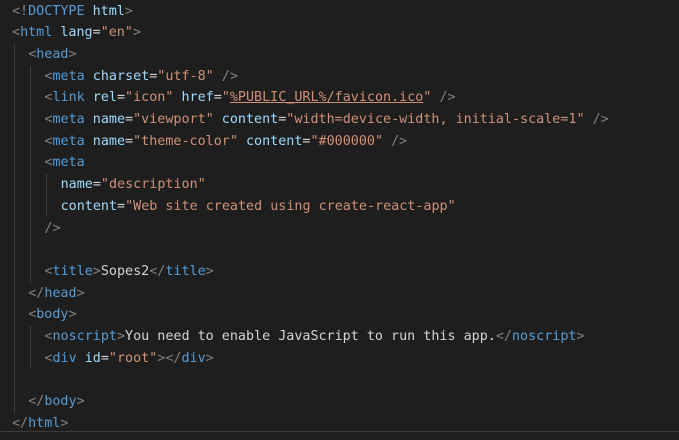  Describe the element at coordinates (116, 33) in the screenshot. I see `code-token: "en"` at that location.